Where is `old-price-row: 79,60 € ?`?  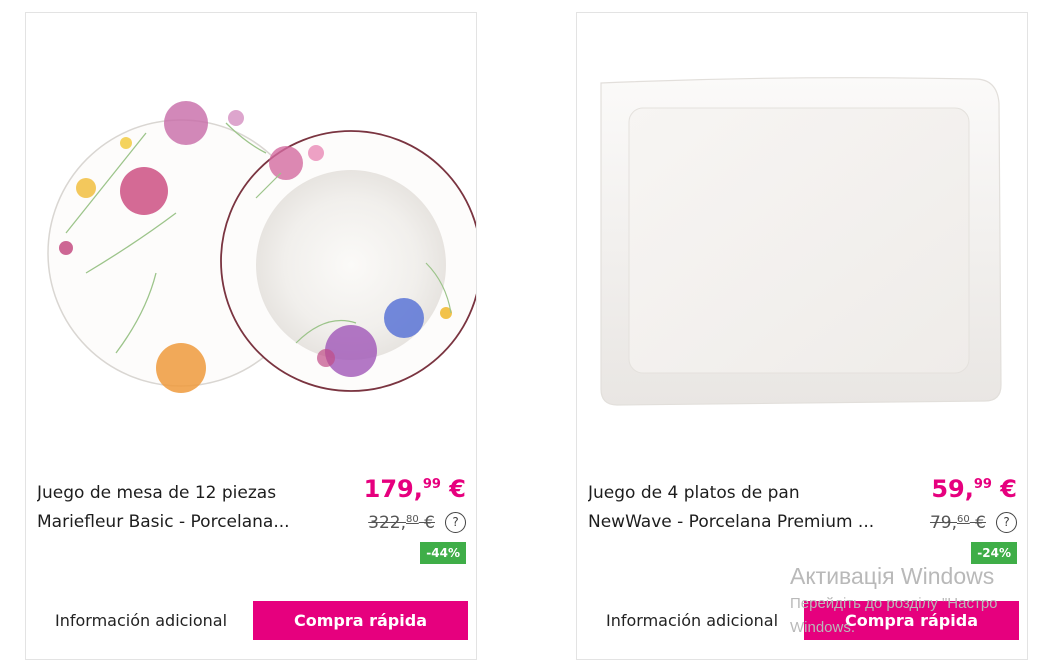 old-price-row: 79,60 € ? is located at coordinates (973, 522).